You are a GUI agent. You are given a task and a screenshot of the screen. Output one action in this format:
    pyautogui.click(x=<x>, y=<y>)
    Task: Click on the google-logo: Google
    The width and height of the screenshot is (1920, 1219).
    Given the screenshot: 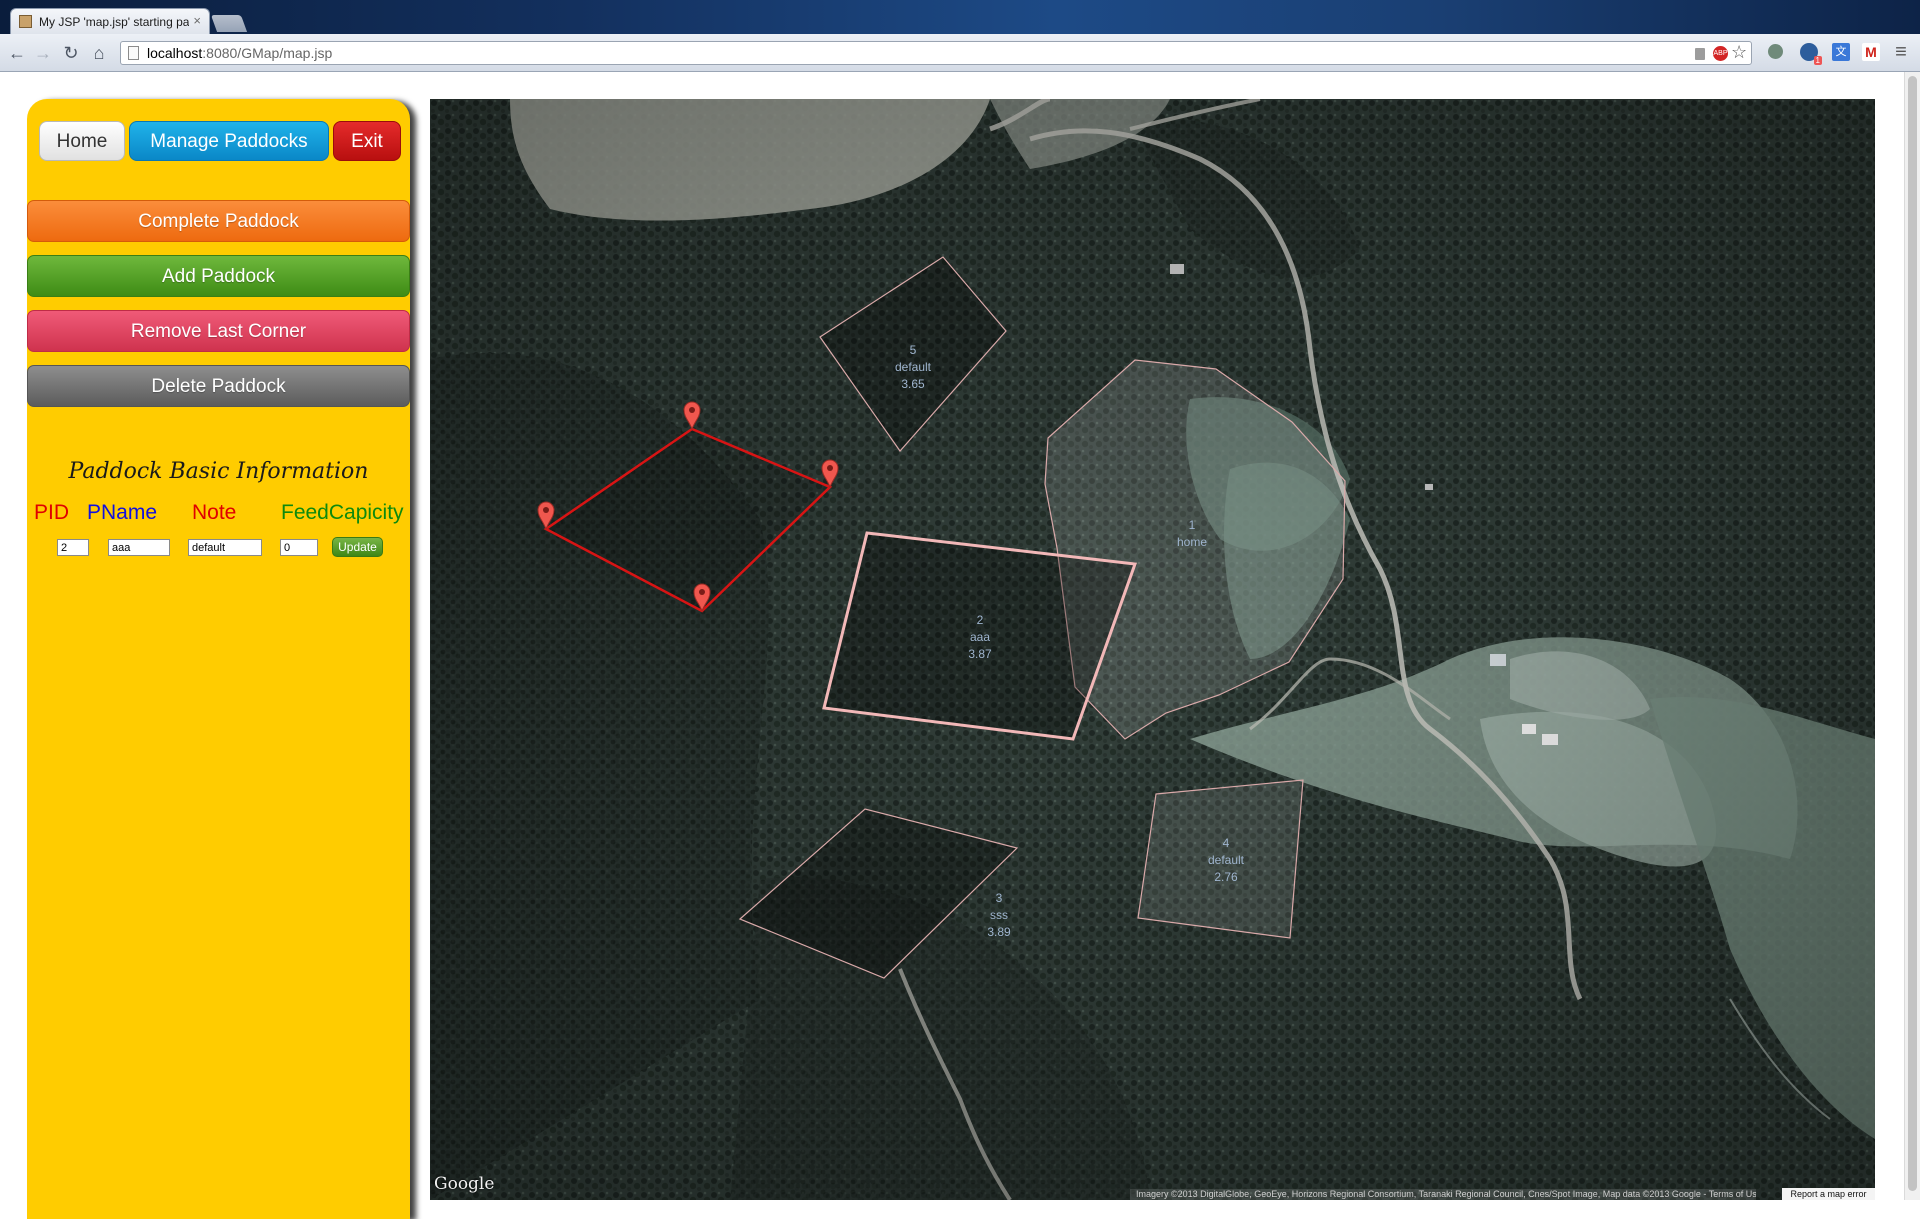 What is the action you would take?
    pyautogui.click(x=464, y=1184)
    